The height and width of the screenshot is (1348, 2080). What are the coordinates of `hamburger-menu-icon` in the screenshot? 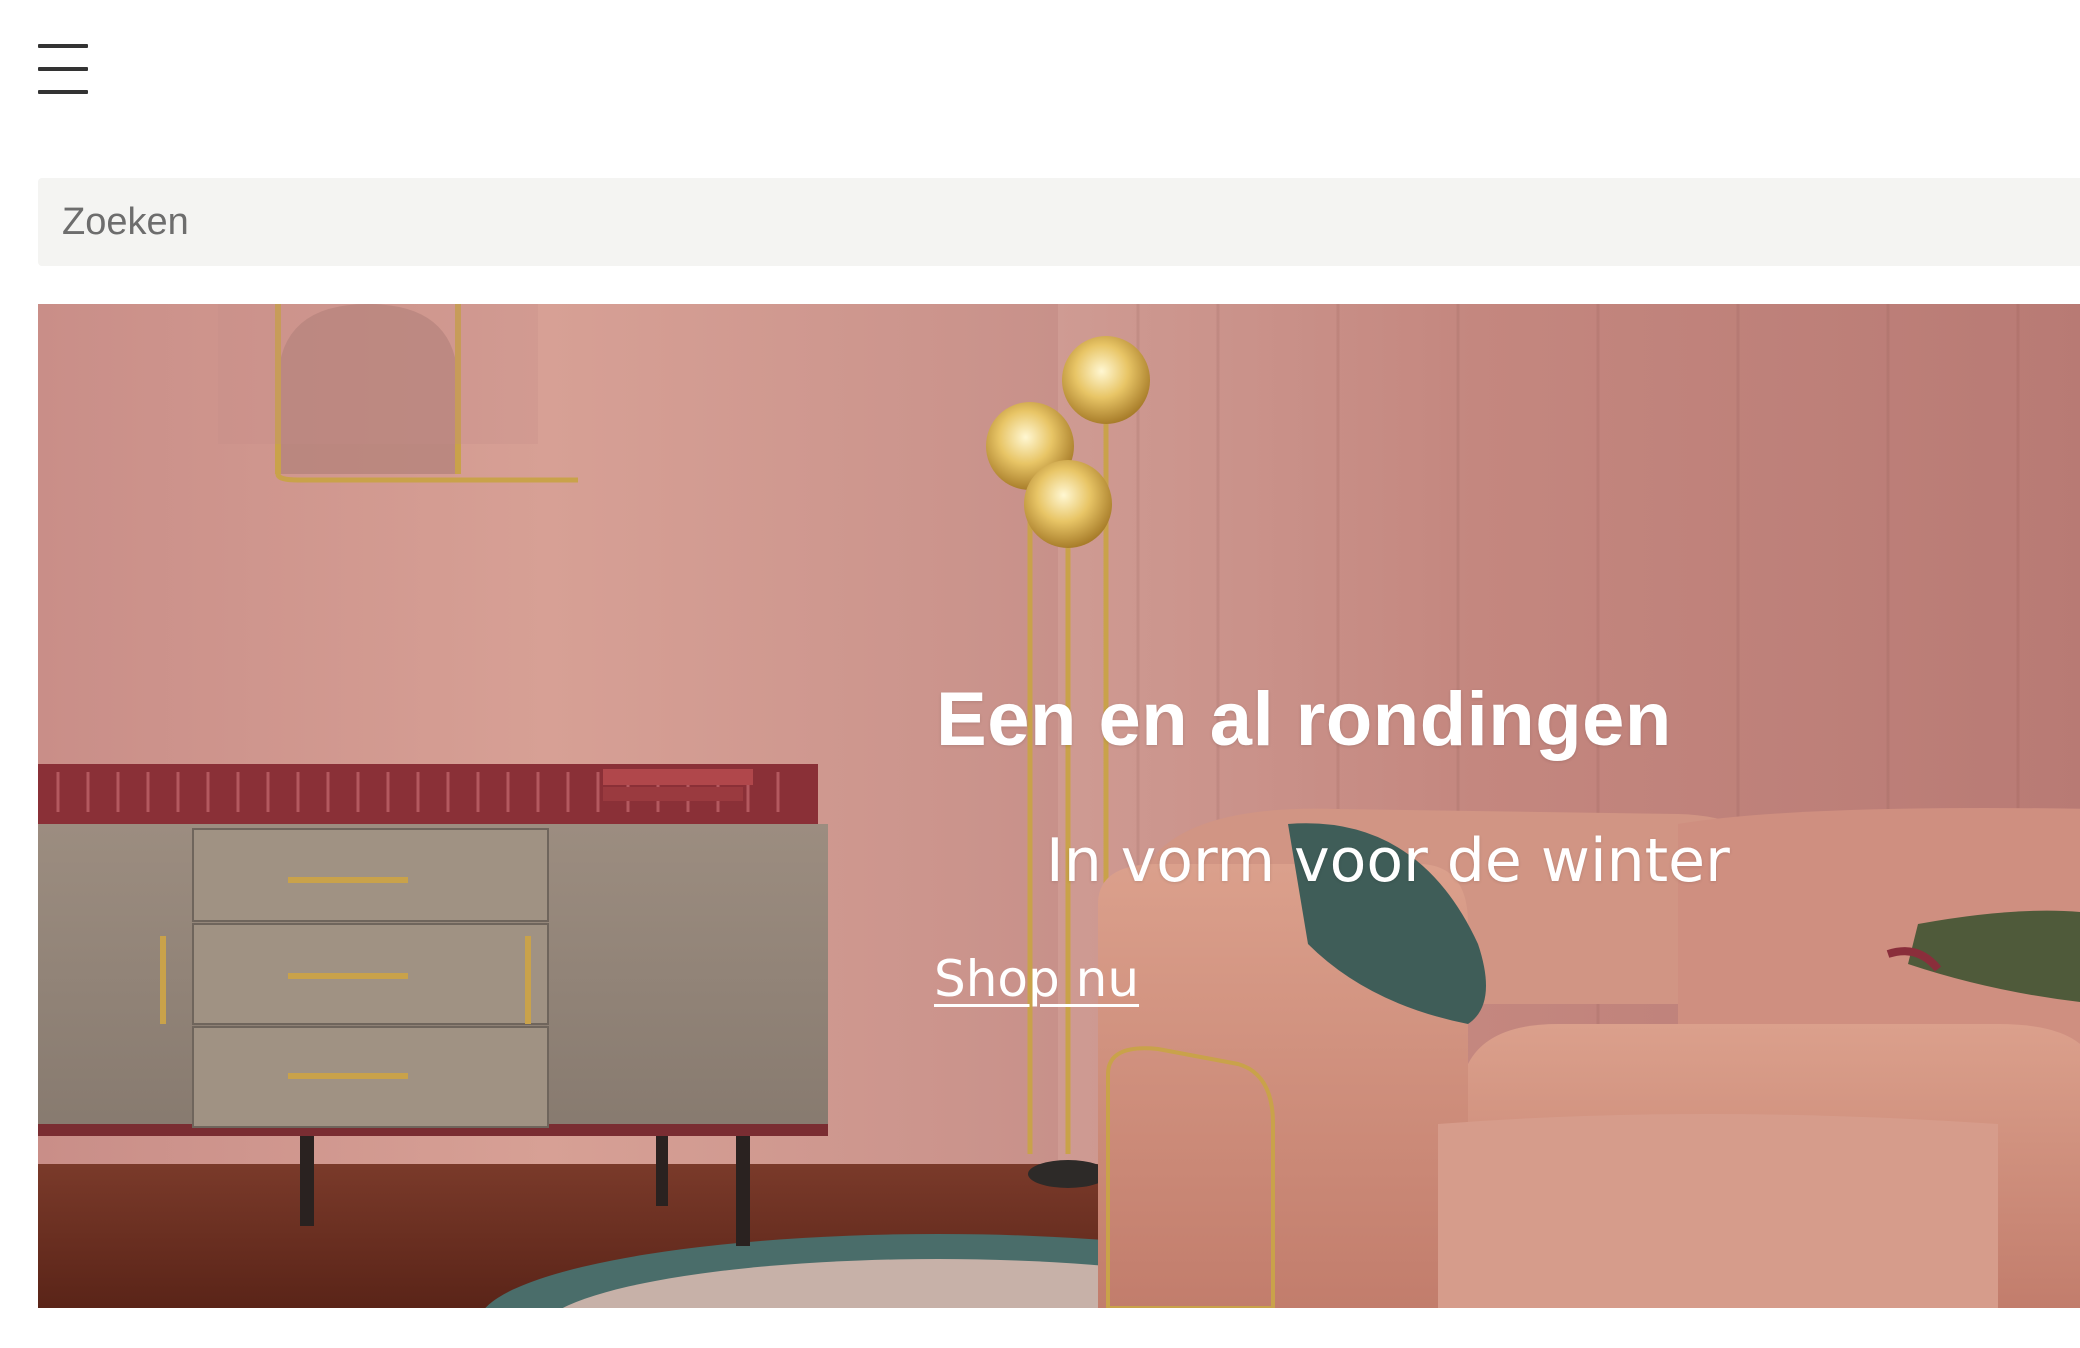 It's located at (63, 69).